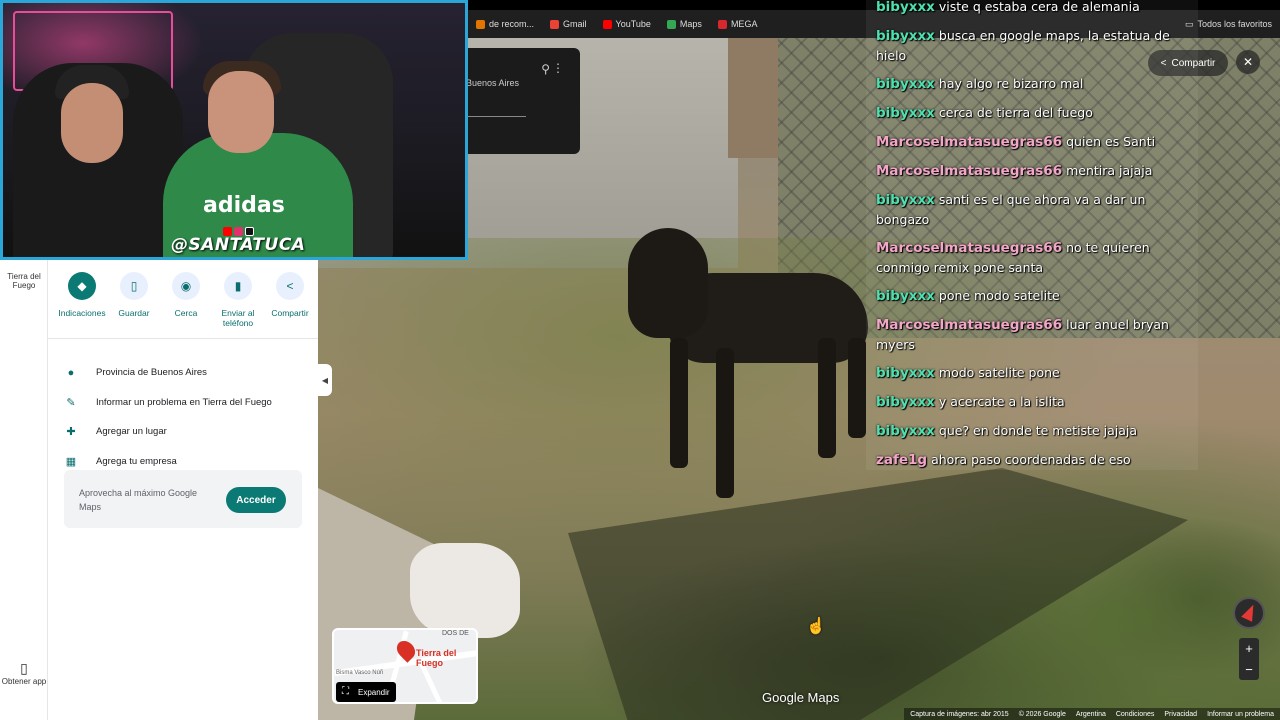  What do you see at coordinates (999, 372) in the screenshot?
I see `chat-text: modo satelite pone` at bounding box center [999, 372].